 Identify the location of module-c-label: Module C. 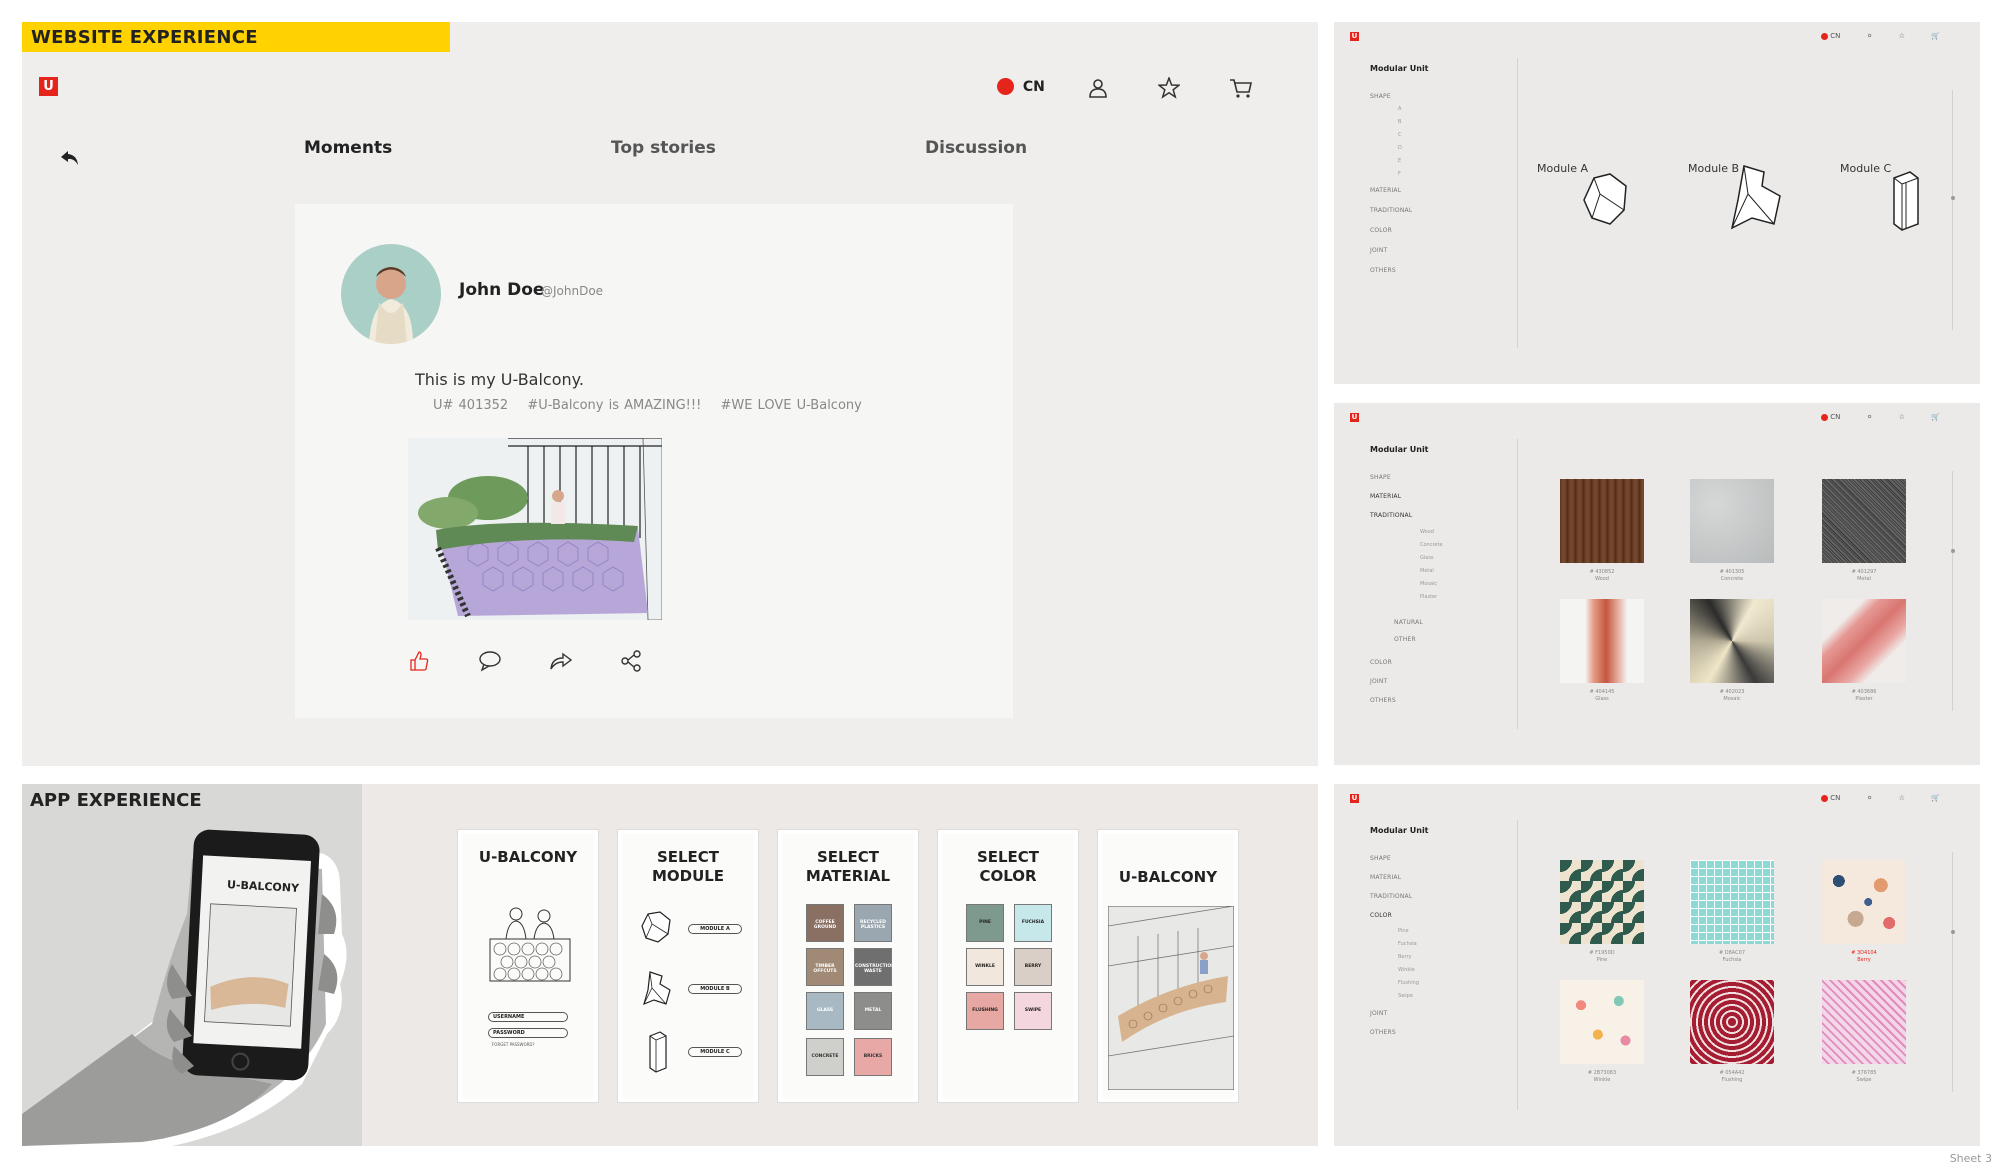
(1865, 168).